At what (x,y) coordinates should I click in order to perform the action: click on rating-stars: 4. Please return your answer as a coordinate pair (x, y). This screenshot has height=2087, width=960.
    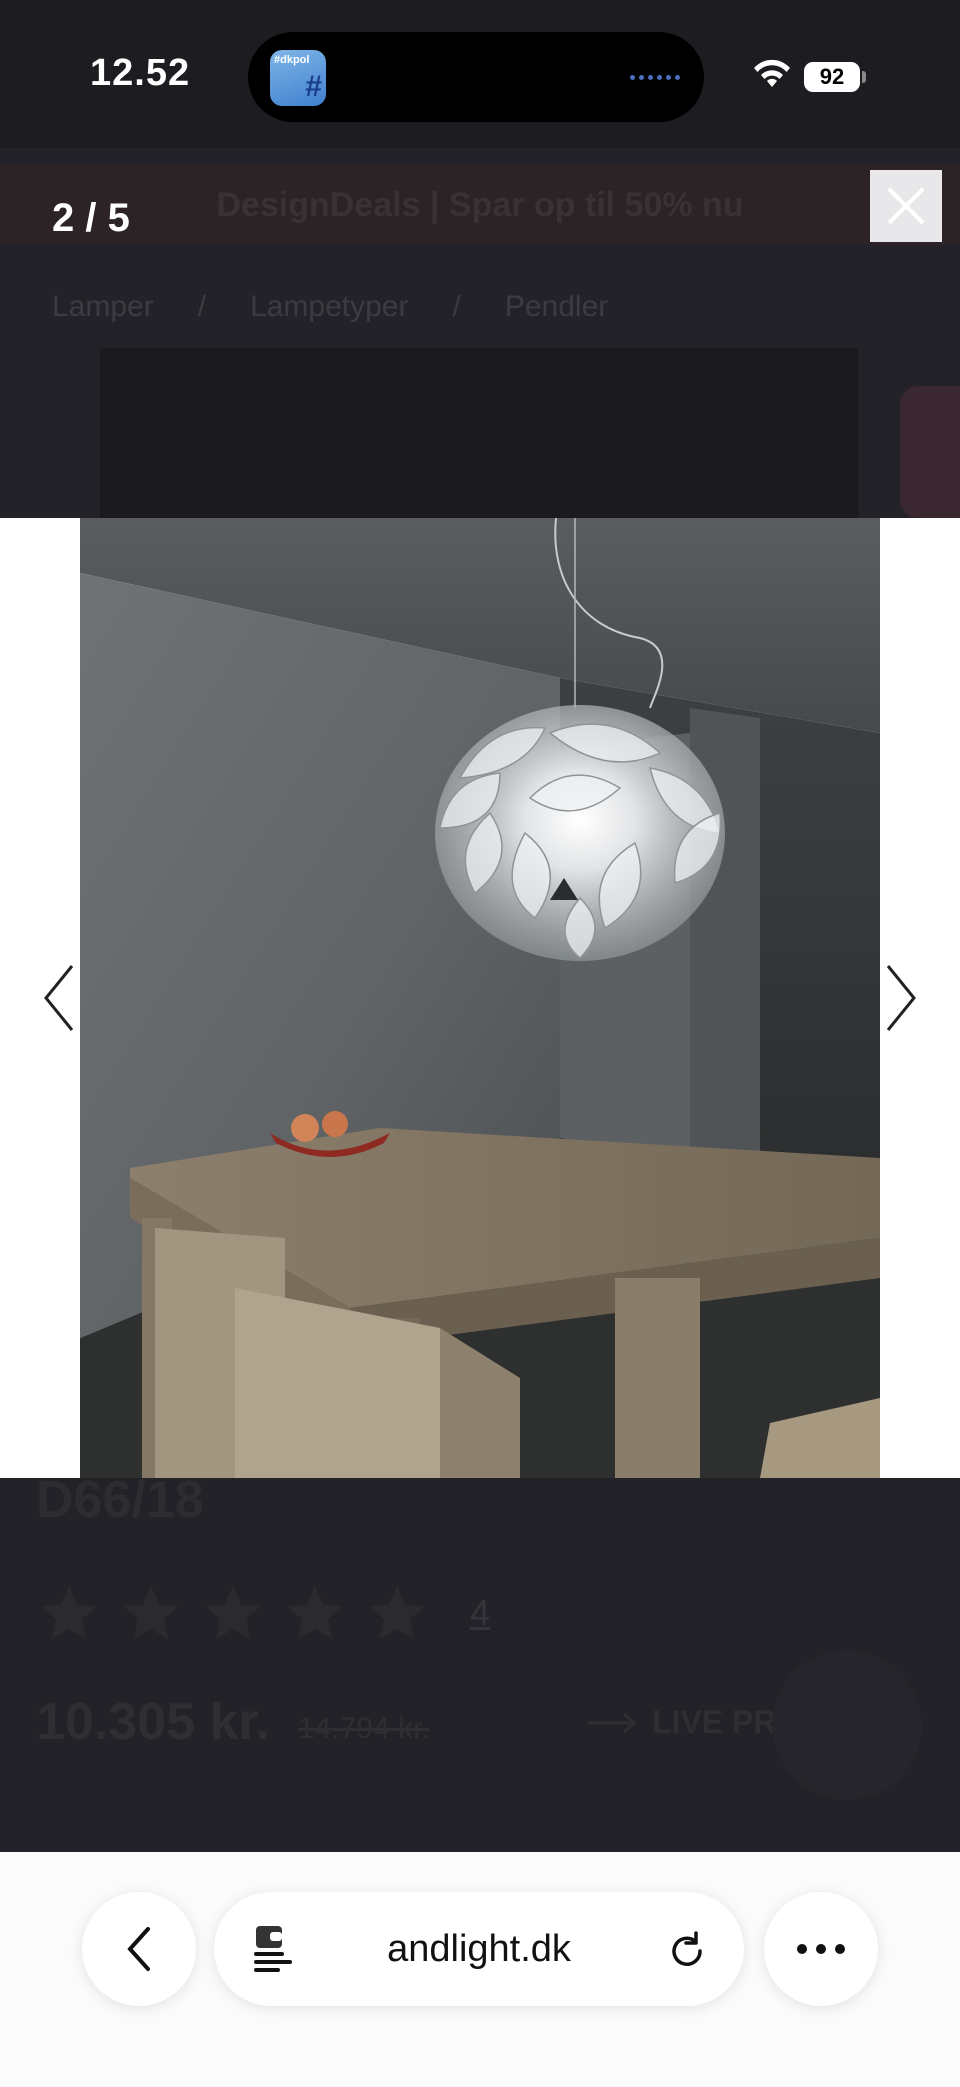
    Looking at the image, I should click on (263, 1613).